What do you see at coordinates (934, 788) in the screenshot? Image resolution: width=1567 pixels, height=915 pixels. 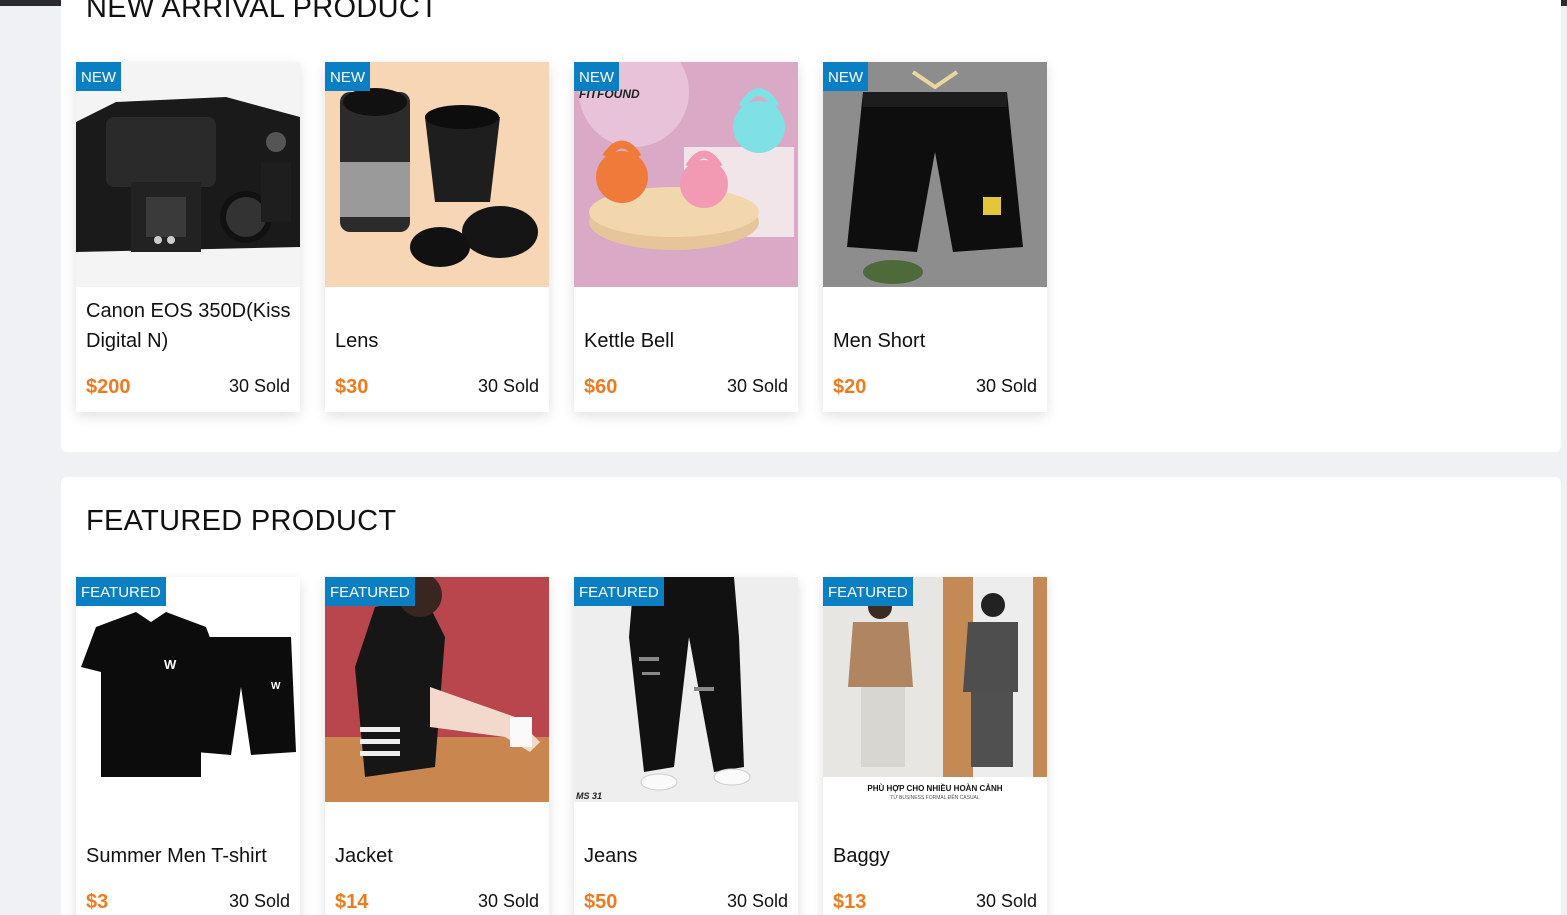 I see `baggy-caption-text: PHÙ HỢP CHO NHIỀU HOÀN CẢNH` at bounding box center [934, 788].